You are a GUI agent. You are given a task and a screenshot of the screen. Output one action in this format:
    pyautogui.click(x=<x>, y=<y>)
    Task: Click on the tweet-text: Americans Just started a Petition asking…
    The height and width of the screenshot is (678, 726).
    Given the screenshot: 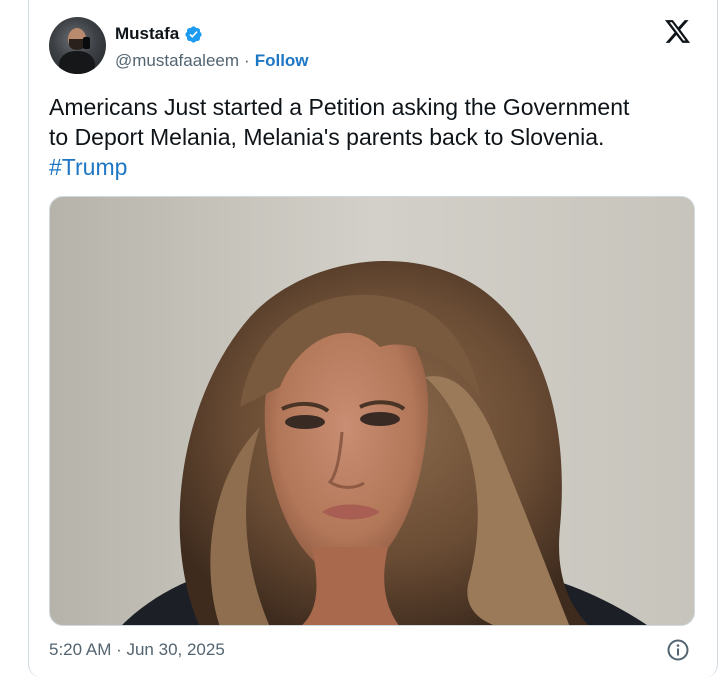 What is the action you would take?
    pyautogui.click(x=369, y=137)
    